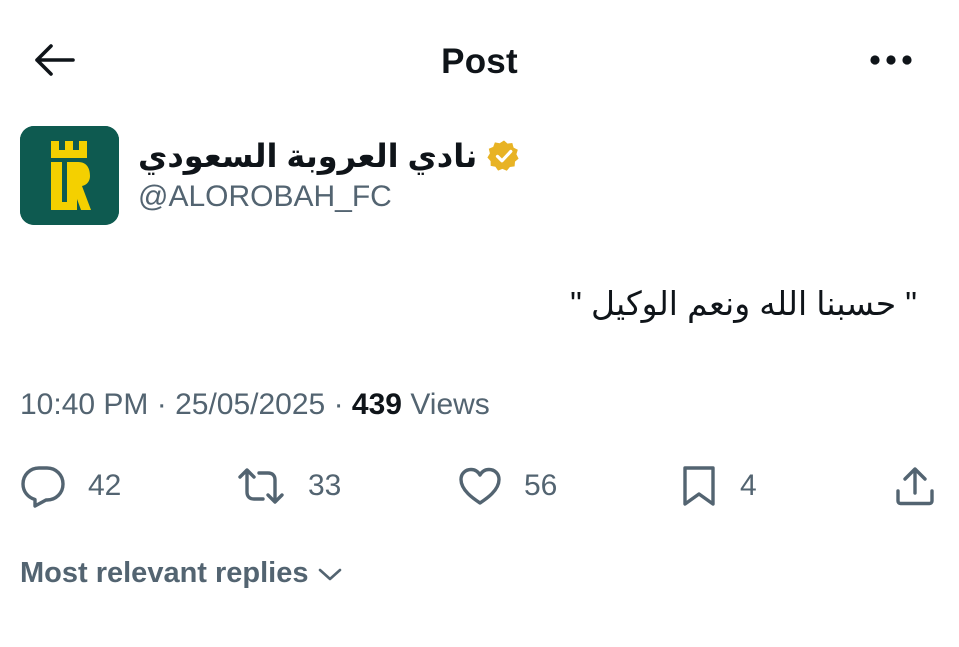 This screenshot has width=959, height=647. What do you see at coordinates (288, 486) in the screenshot?
I see `repost-button: 33` at bounding box center [288, 486].